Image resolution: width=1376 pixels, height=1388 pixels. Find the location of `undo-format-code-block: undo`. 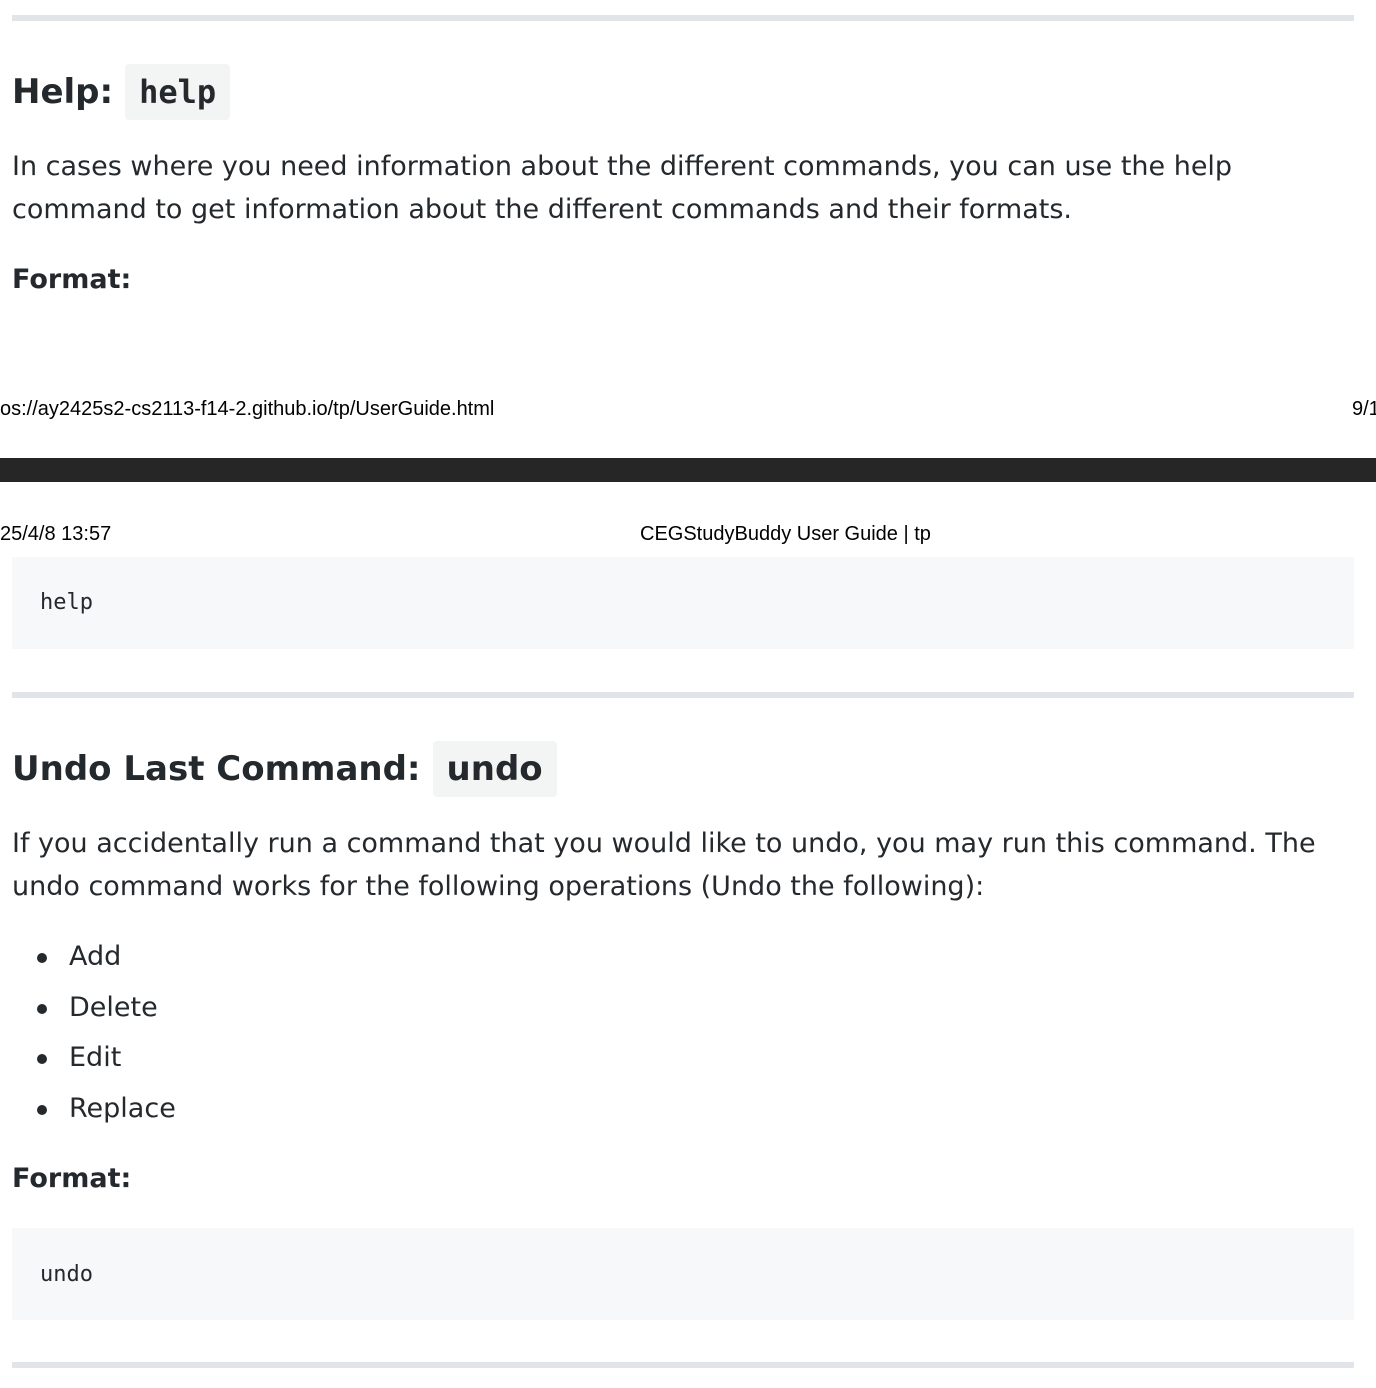

undo-format-code-block: undo is located at coordinates (683, 1274).